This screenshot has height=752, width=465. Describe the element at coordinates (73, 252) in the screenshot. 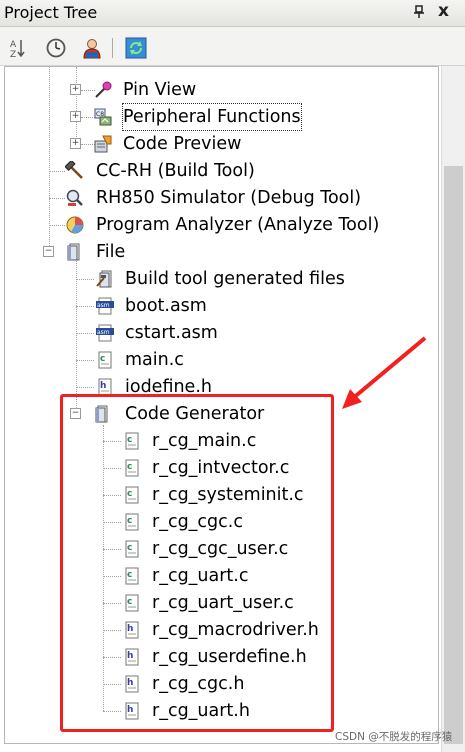

I see `folder-icon` at that location.